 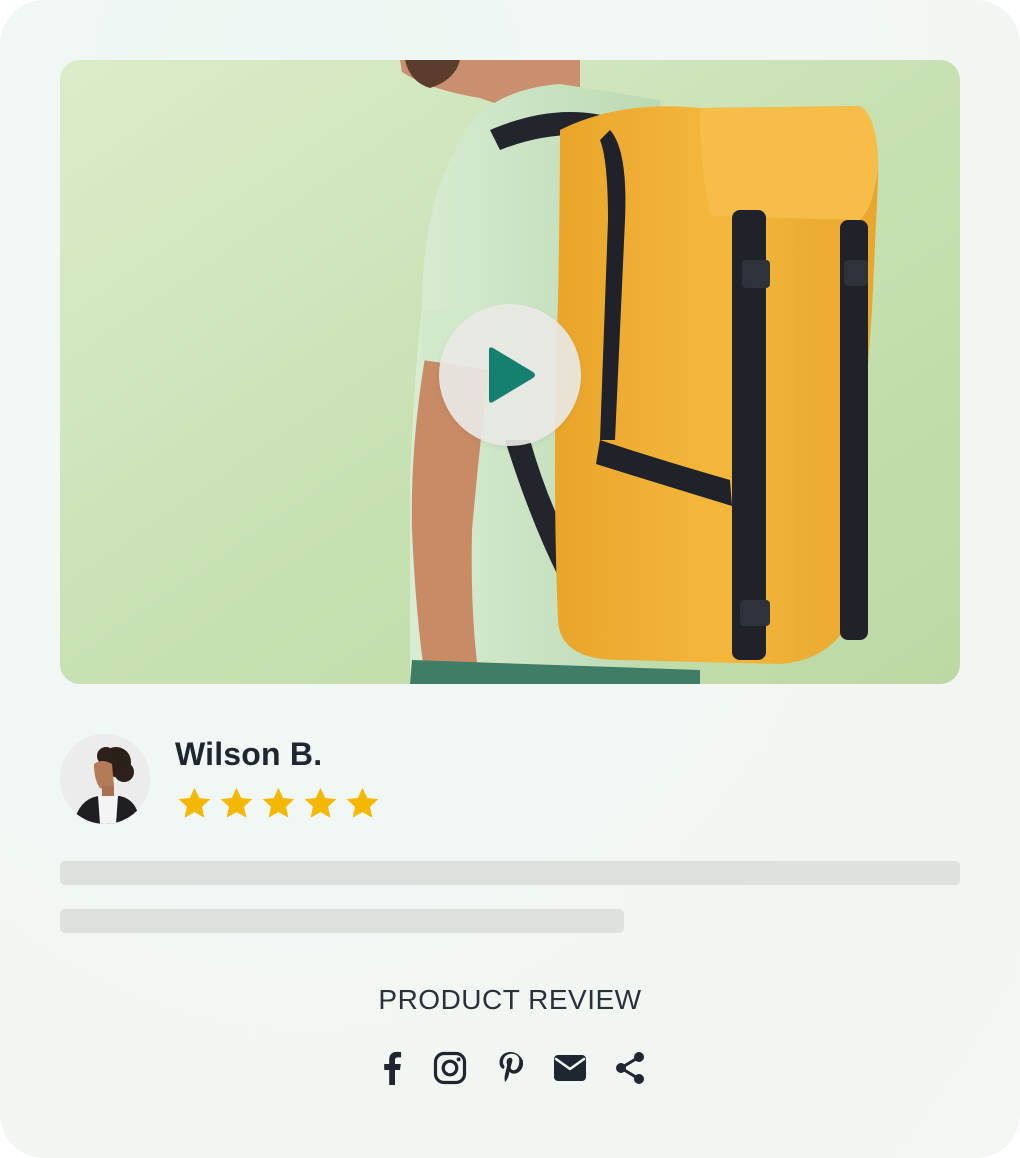 I want to click on avatar-photo, so click(x=105, y=779).